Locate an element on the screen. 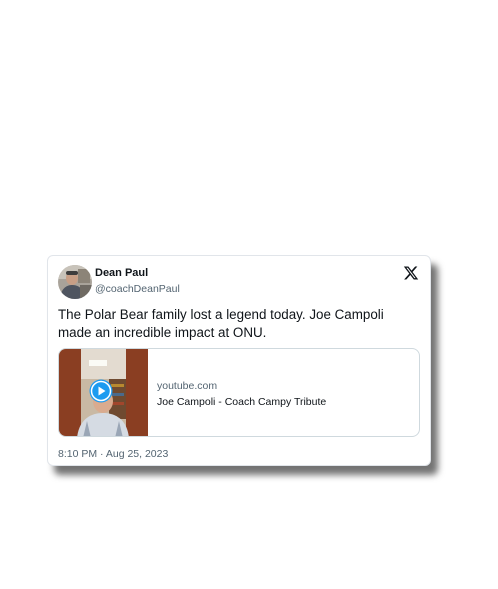  link-domain: youtube.com is located at coordinates (187, 386).